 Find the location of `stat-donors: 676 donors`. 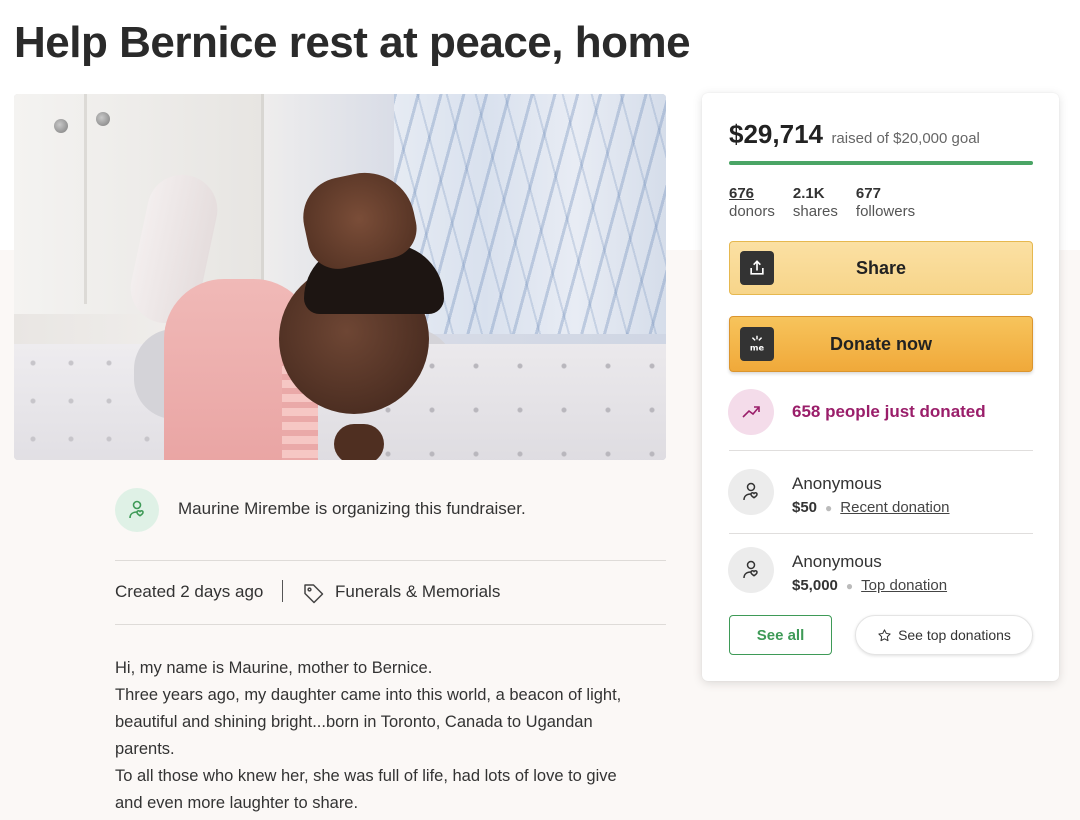

stat-donors: 676 donors is located at coordinates (752, 203).